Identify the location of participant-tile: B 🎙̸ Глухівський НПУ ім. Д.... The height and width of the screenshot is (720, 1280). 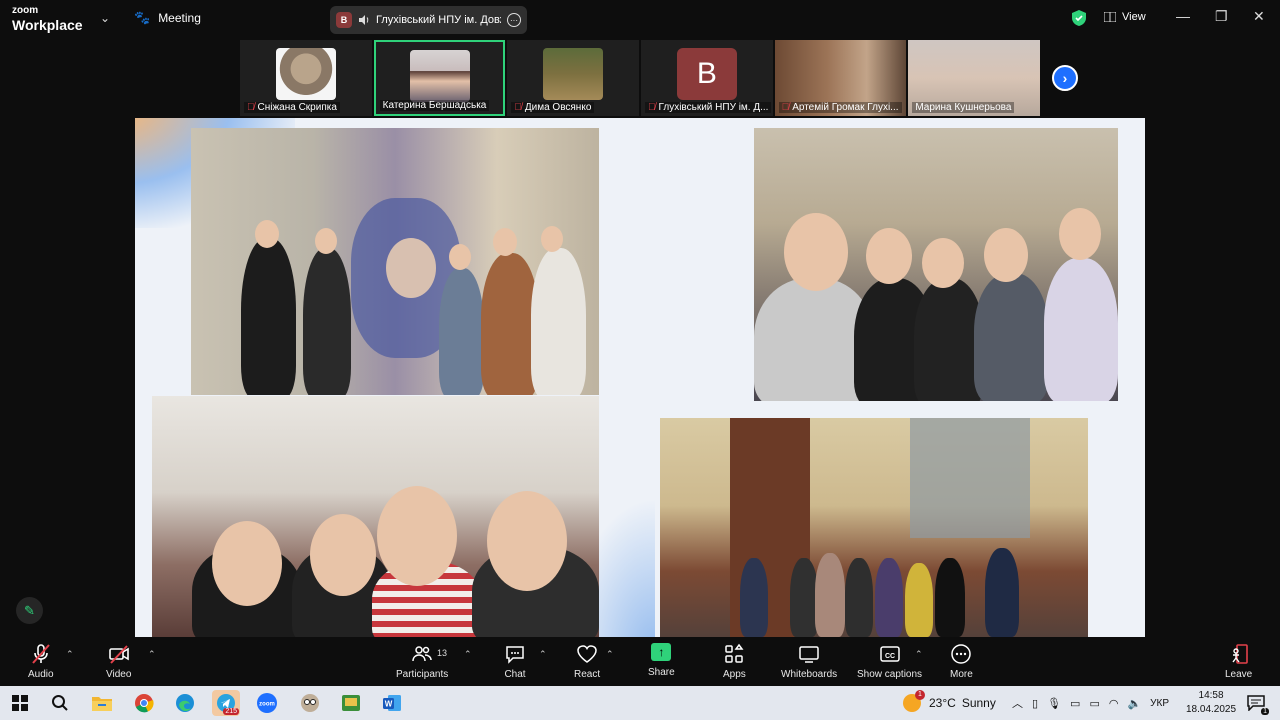
(707, 78).